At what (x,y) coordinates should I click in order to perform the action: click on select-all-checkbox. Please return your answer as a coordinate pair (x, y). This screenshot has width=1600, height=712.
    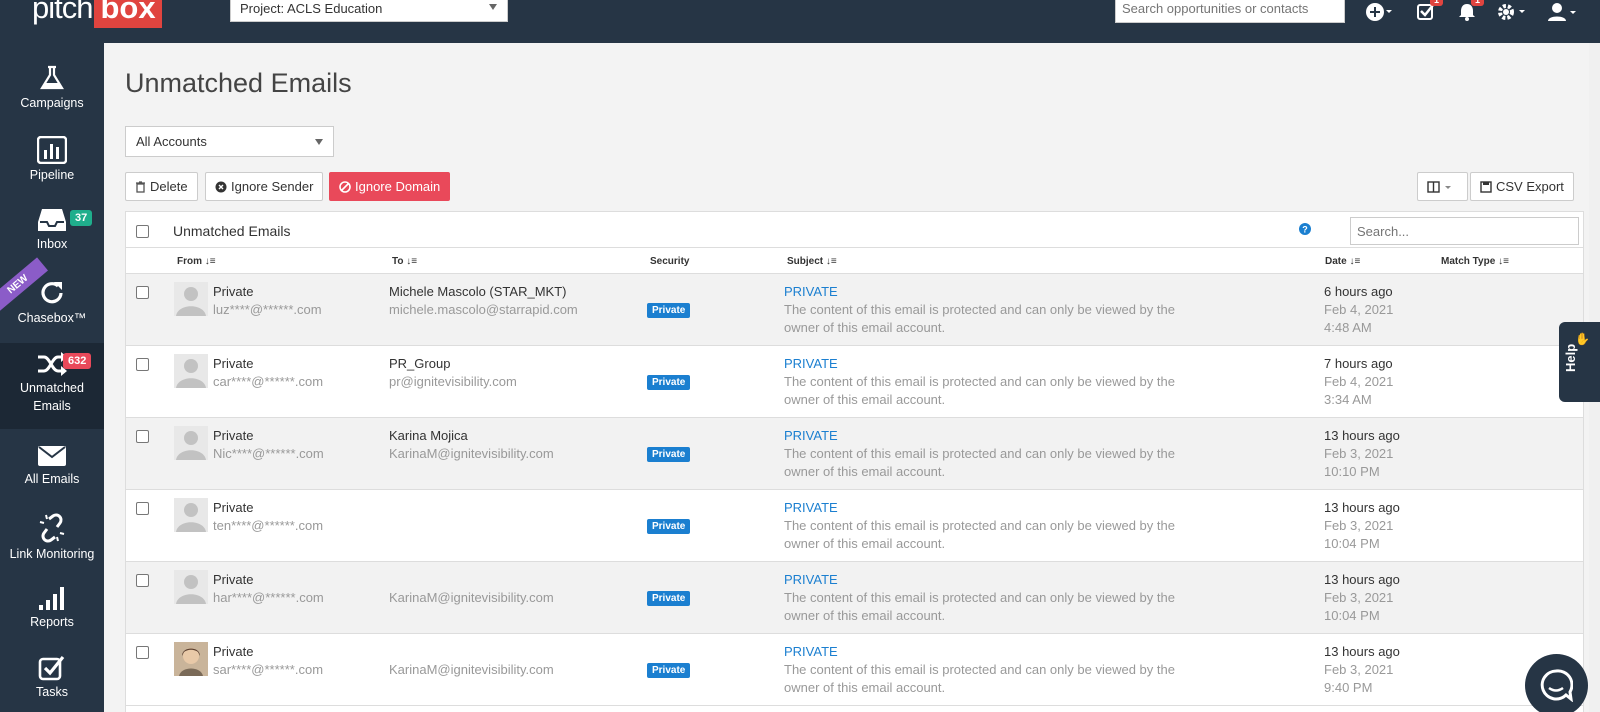
    Looking at the image, I should click on (142, 231).